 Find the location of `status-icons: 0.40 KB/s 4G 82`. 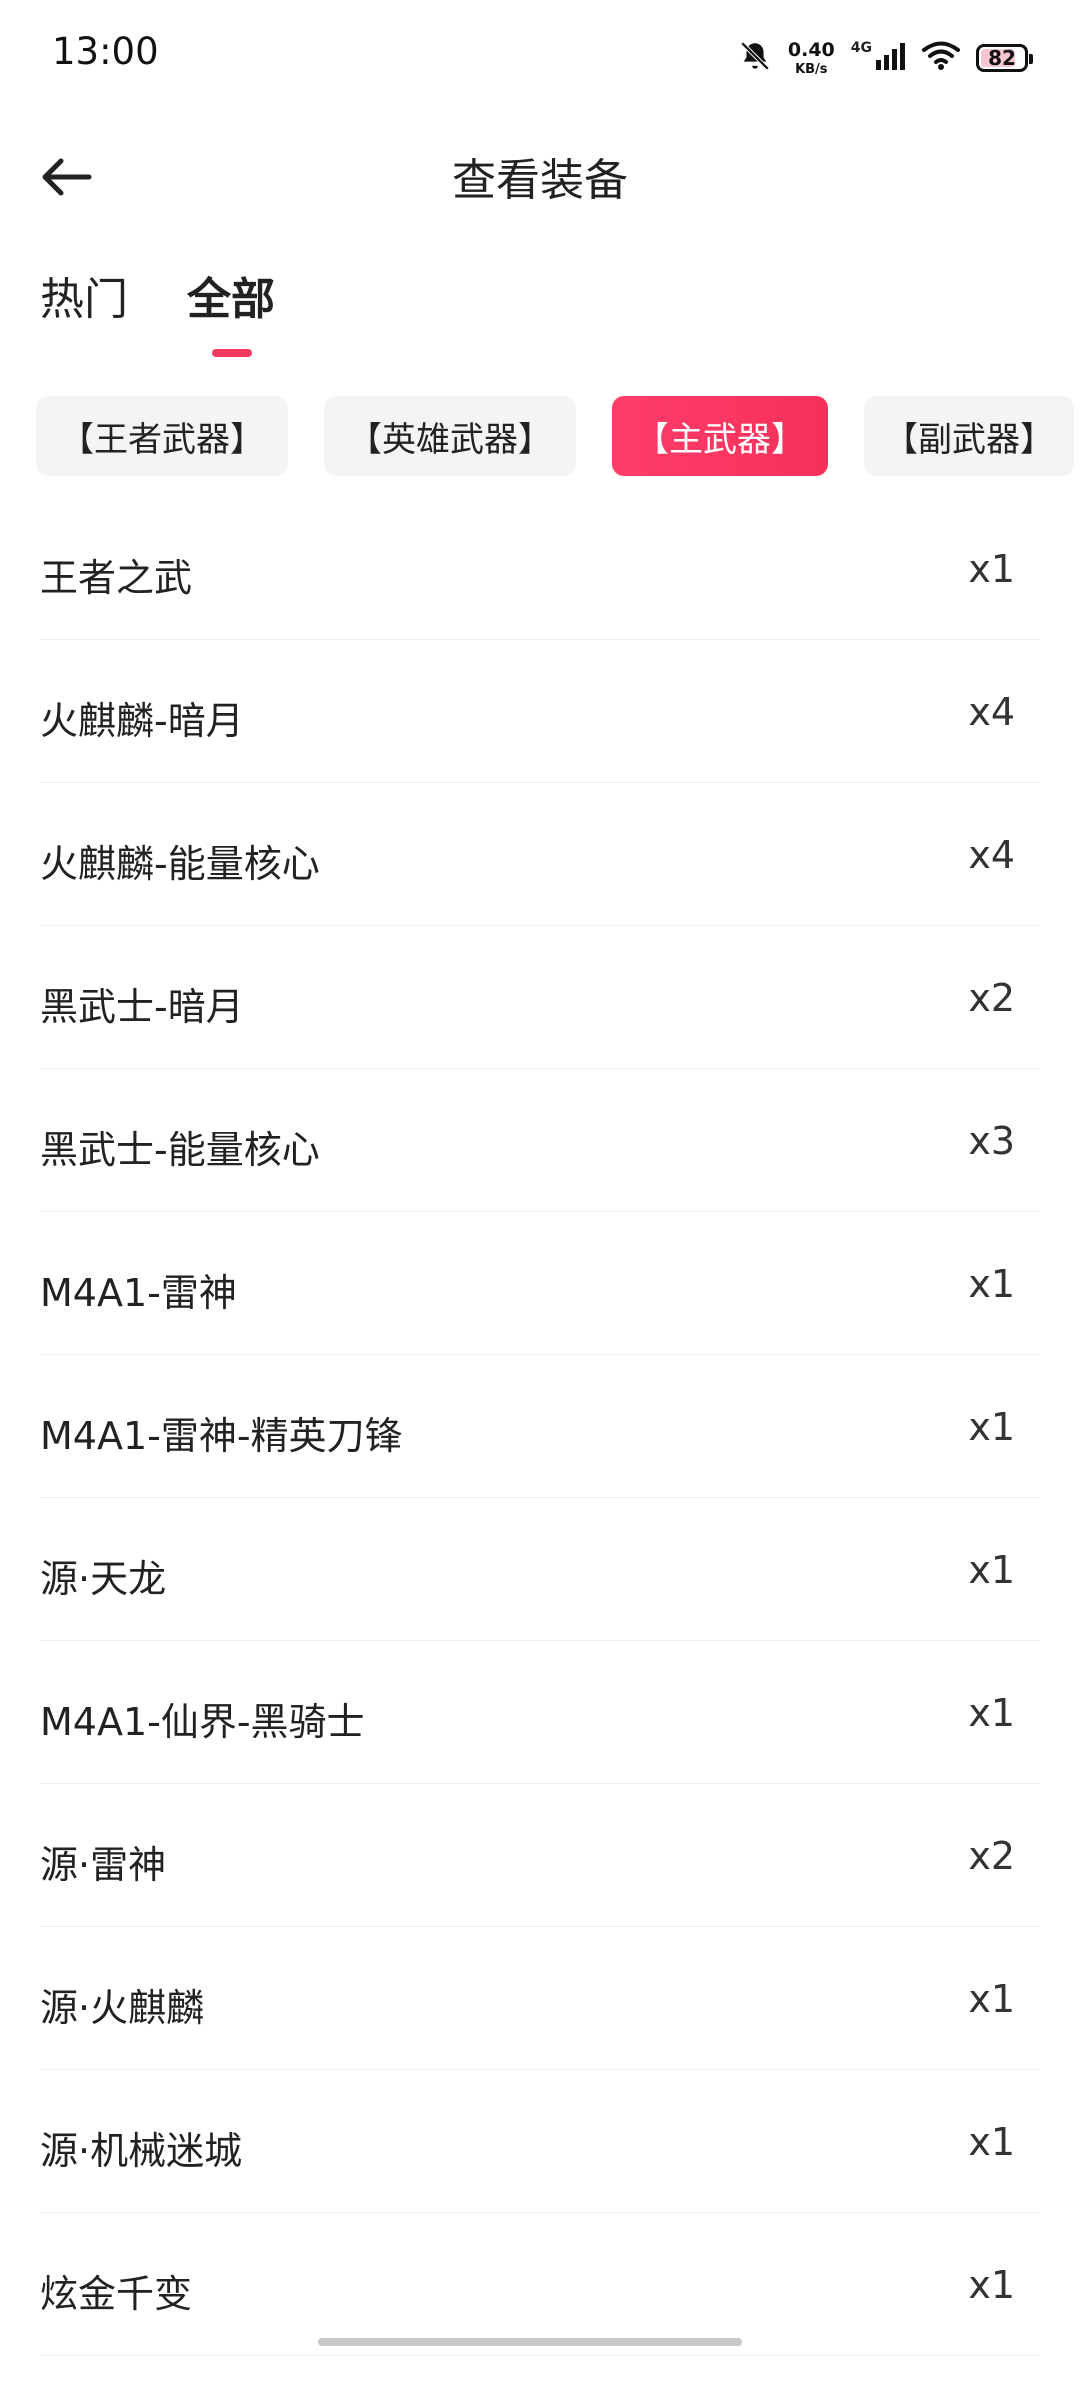

status-icons: 0.40 KB/s 4G 82 is located at coordinates (885, 58).